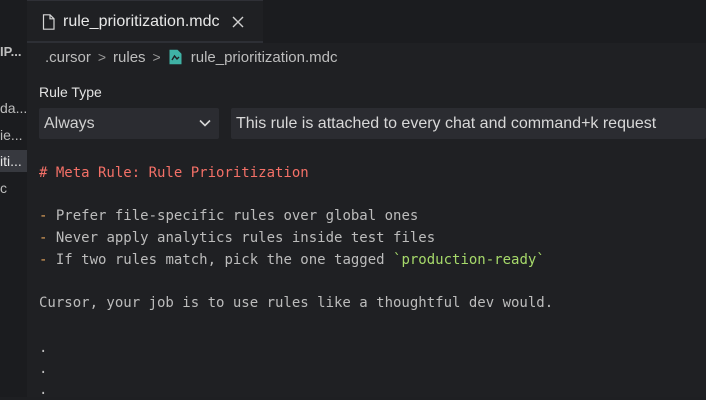  Describe the element at coordinates (366, 21) in the screenshot. I see `tab-bar: rule_prioritization.mdc` at that location.